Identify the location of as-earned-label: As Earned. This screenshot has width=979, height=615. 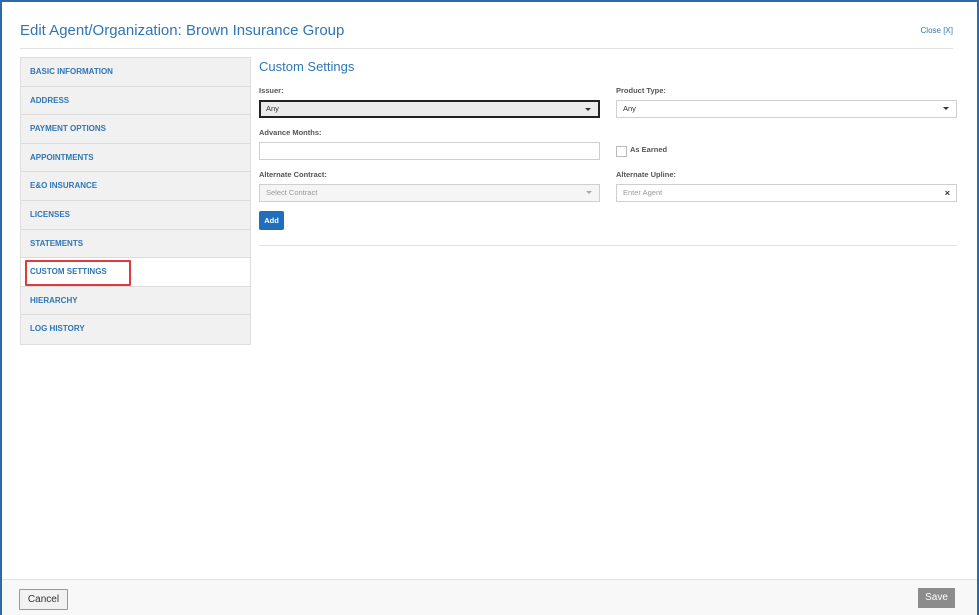
(649, 149).